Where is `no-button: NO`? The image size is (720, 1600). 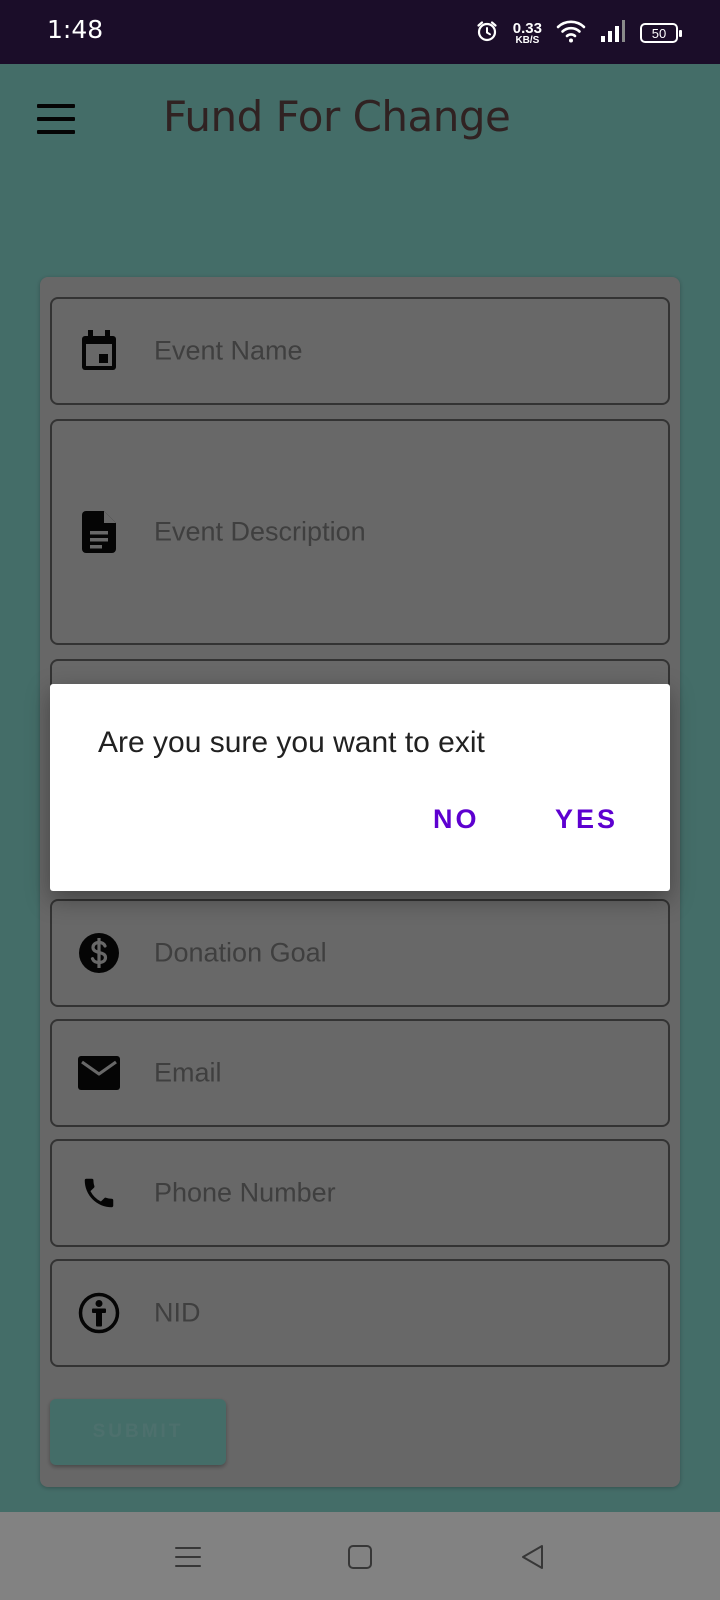 no-button: NO is located at coordinates (456, 819).